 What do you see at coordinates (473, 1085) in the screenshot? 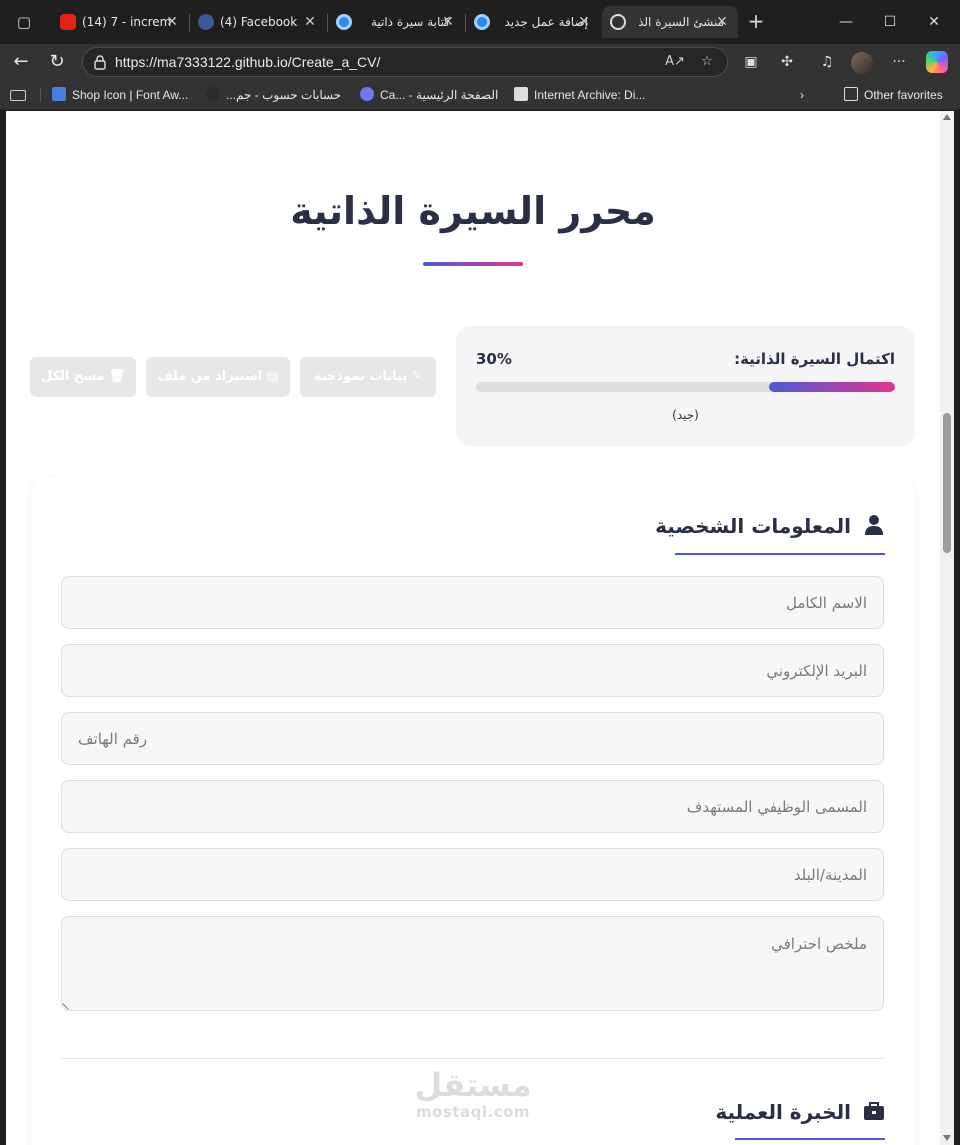
I see `watermark-arabic: مستقل` at bounding box center [473, 1085].